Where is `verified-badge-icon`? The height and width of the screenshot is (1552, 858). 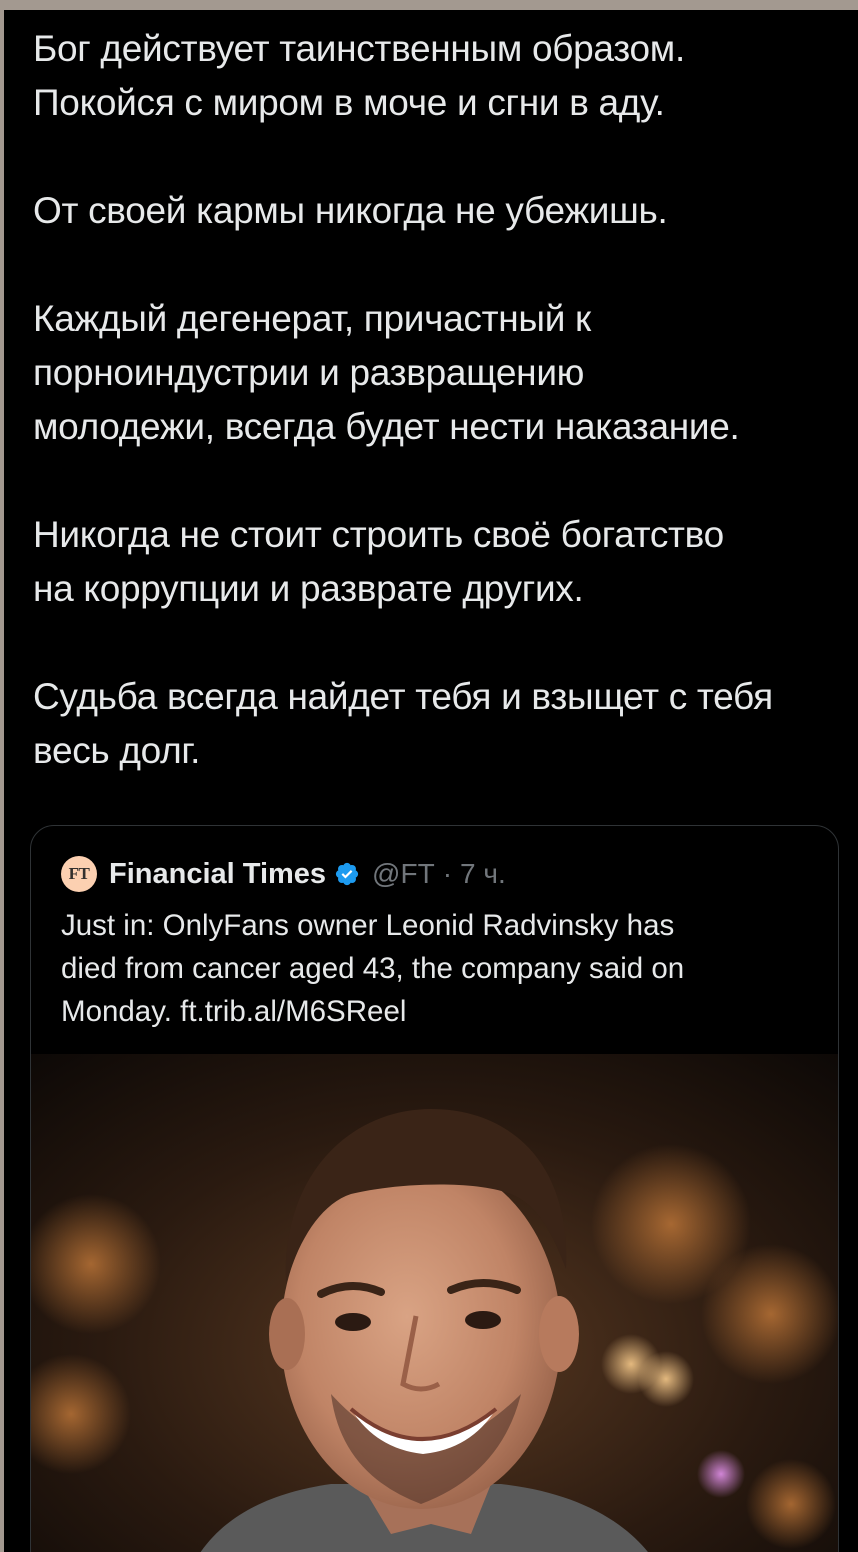
verified-badge-icon is located at coordinates (347, 874).